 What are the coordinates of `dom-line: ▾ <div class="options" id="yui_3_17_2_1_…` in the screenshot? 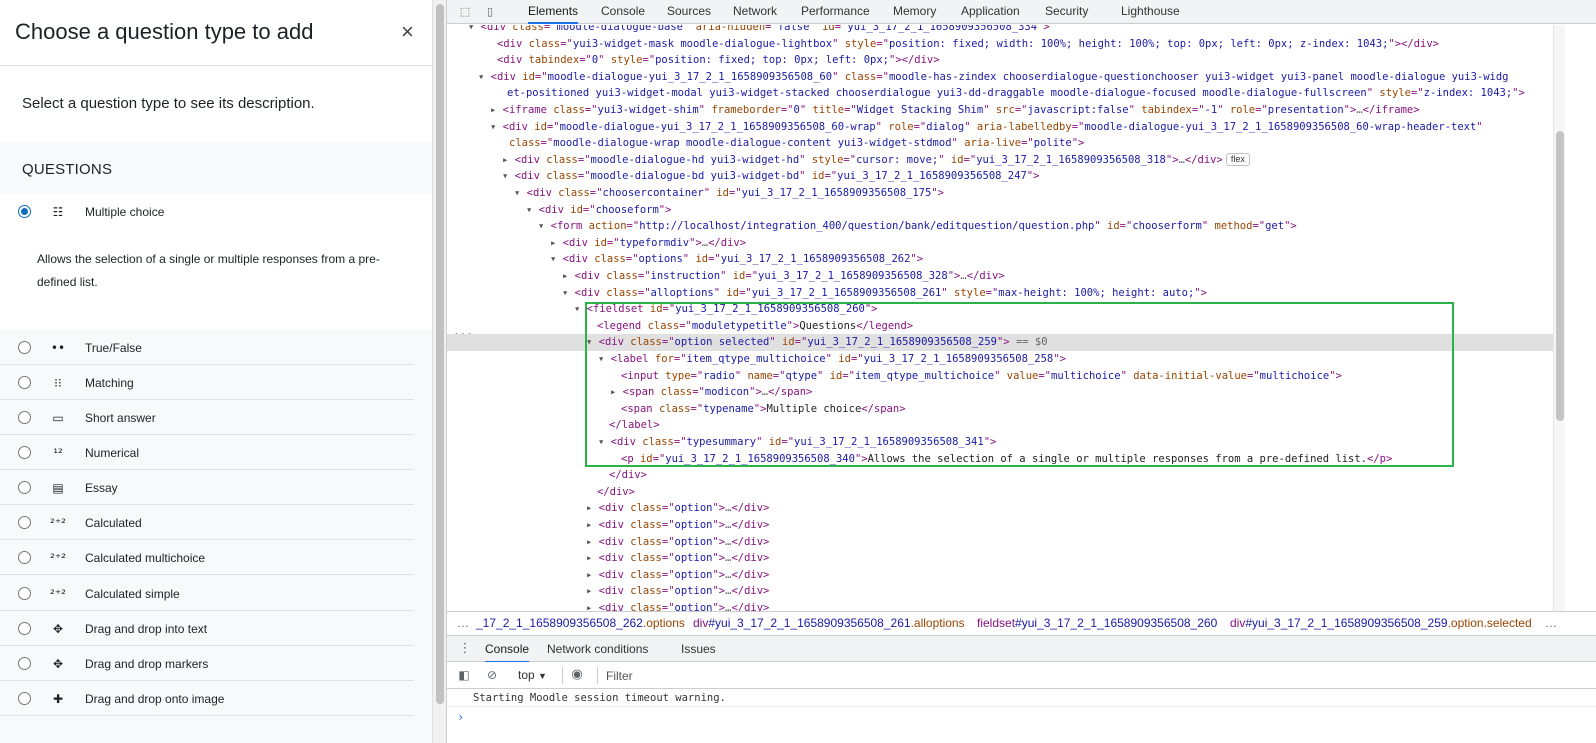 It's located at (1000, 259).